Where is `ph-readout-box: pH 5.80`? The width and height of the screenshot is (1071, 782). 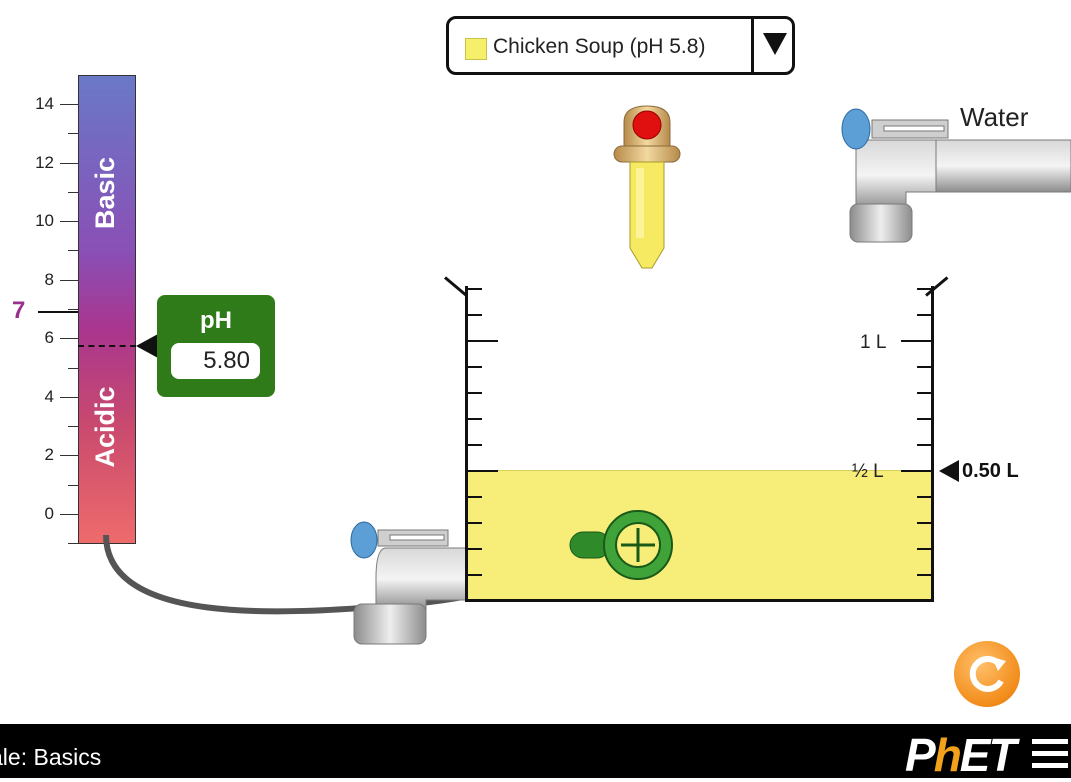
ph-readout-box: pH 5.80 is located at coordinates (216, 346).